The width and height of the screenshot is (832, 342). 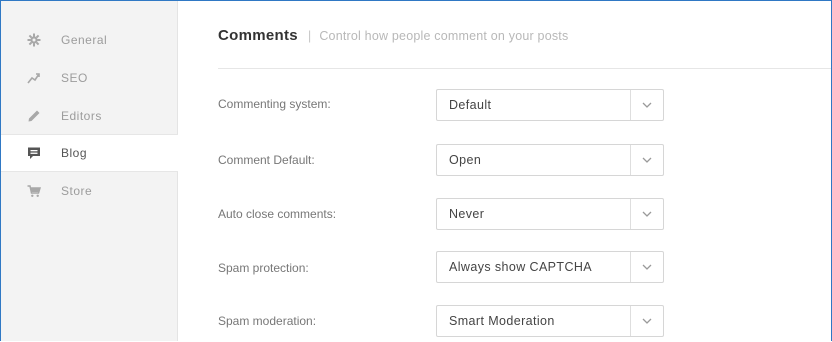 What do you see at coordinates (524, 68) in the screenshot?
I see `header-divider` at bounding box center [524, 68].